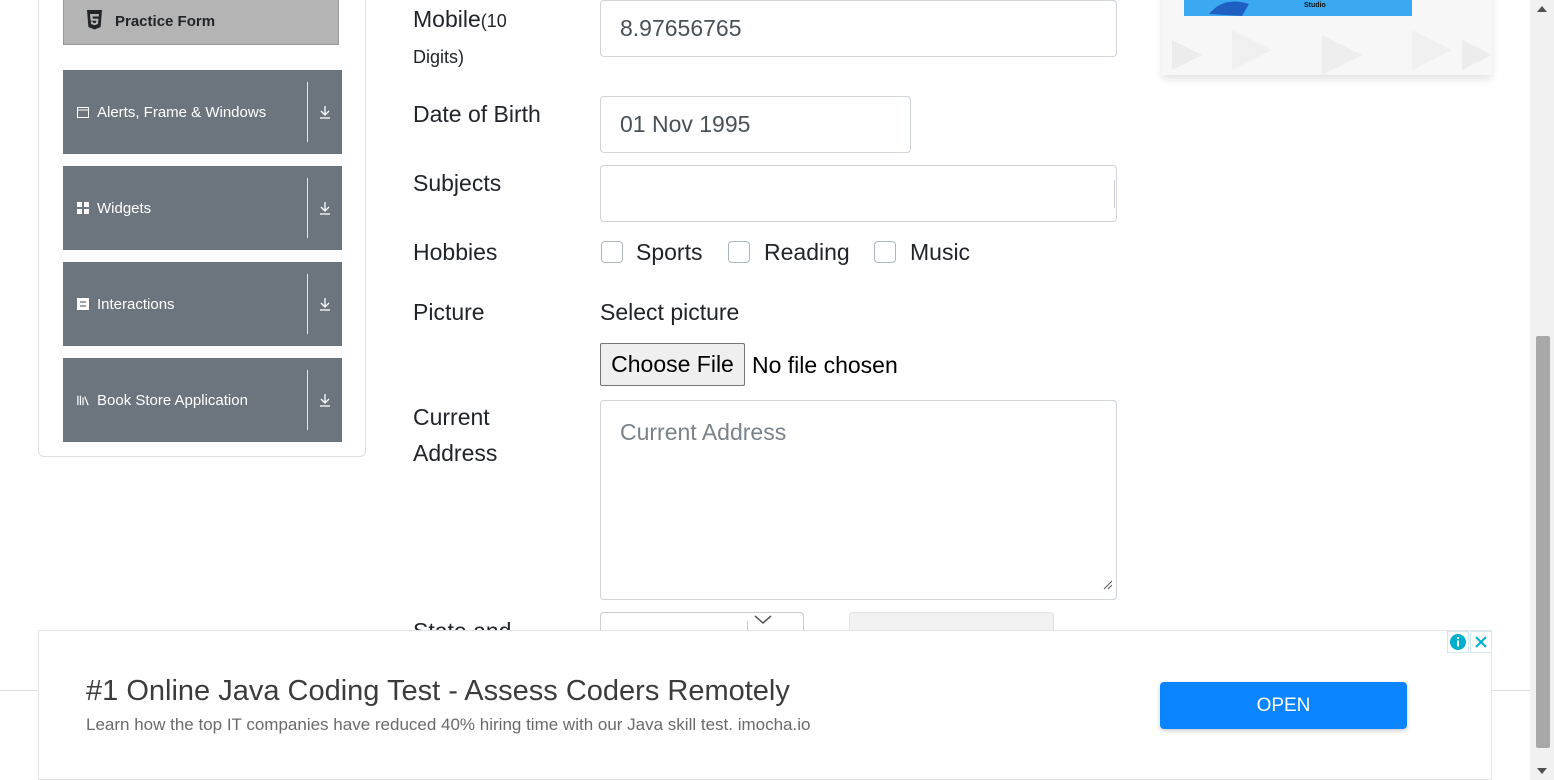  Describe the element at coordinates (1542, 771) in the screenshot. I see `scroll-down-arrow-icon` at that location.